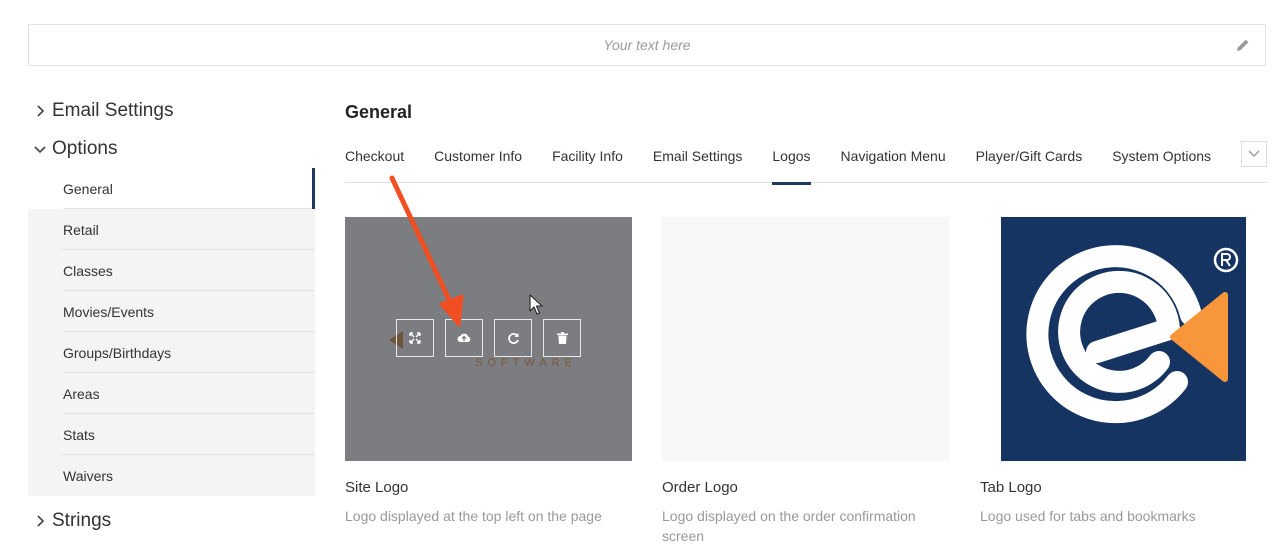 The image size is (1281, 555). Describe the element at coordinates (536, 304) in the screenshot. I see `mouse-cursor-icon` at that location.